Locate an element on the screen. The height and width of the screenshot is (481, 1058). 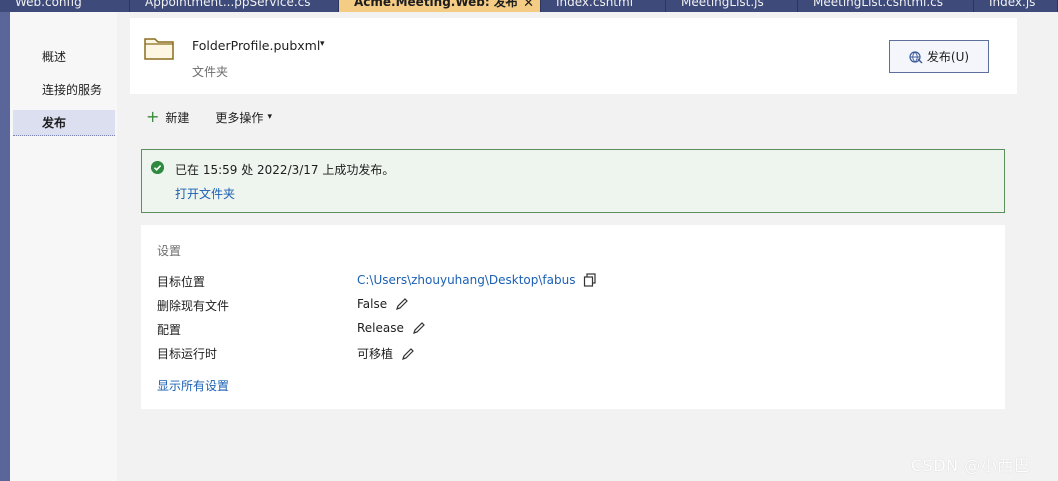
settings-title: 设置 is located at coordinates (169, 251).